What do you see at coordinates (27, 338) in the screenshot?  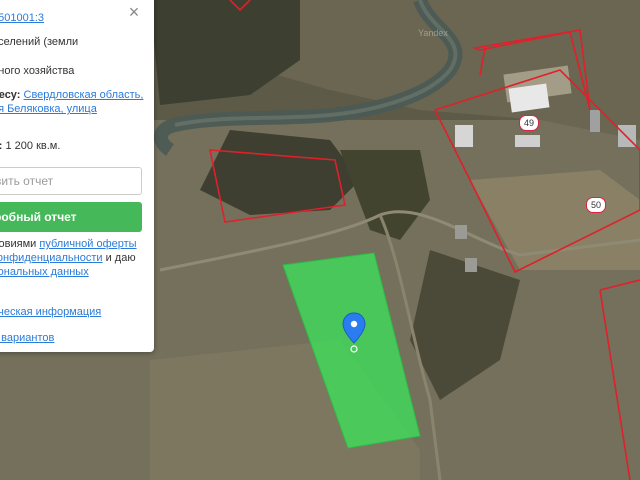 I see `options-link: р вариантов` at bounding box center [27, 338].